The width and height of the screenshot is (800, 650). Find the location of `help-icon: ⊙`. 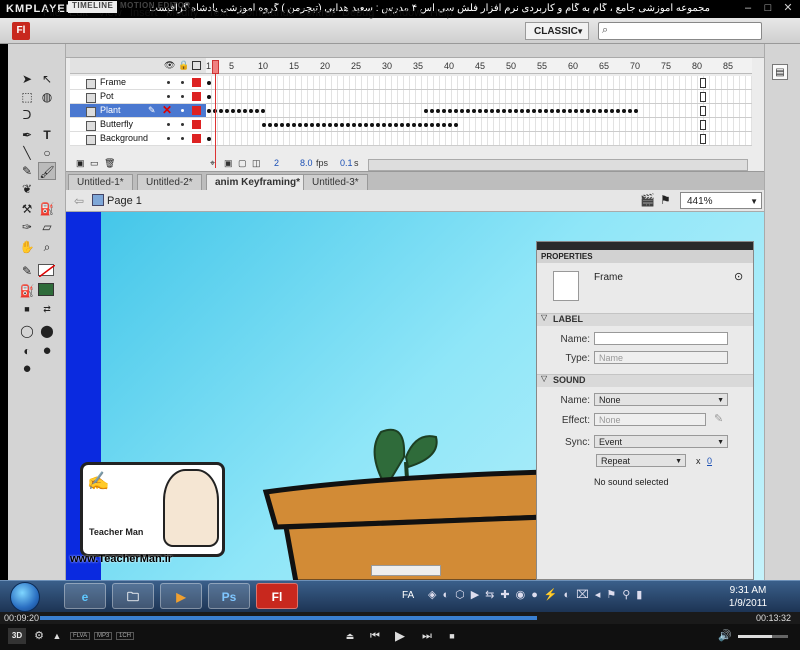

help-icon: ⊙ is located at coordinates (738, 276).